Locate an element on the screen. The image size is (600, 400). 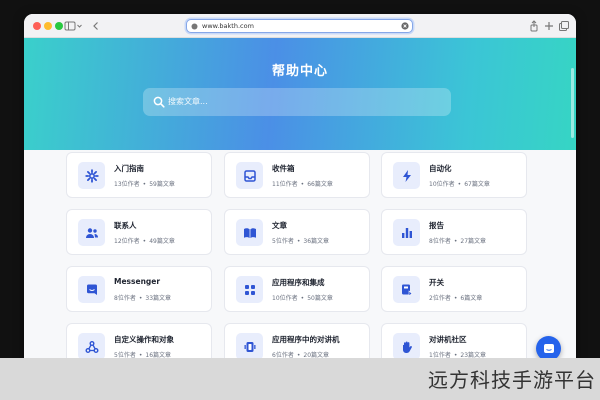
card-meta: 2位作者 • 6篇文章 is located at coordinates (455, 297).